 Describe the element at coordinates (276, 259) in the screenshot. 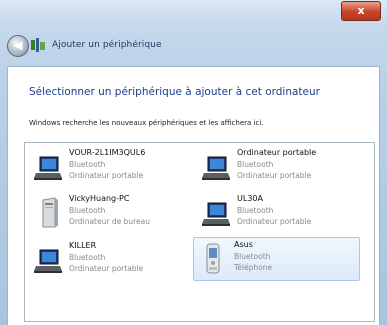

I see `device-item-selected: Asus Bluetooth Téléphone` at that location.